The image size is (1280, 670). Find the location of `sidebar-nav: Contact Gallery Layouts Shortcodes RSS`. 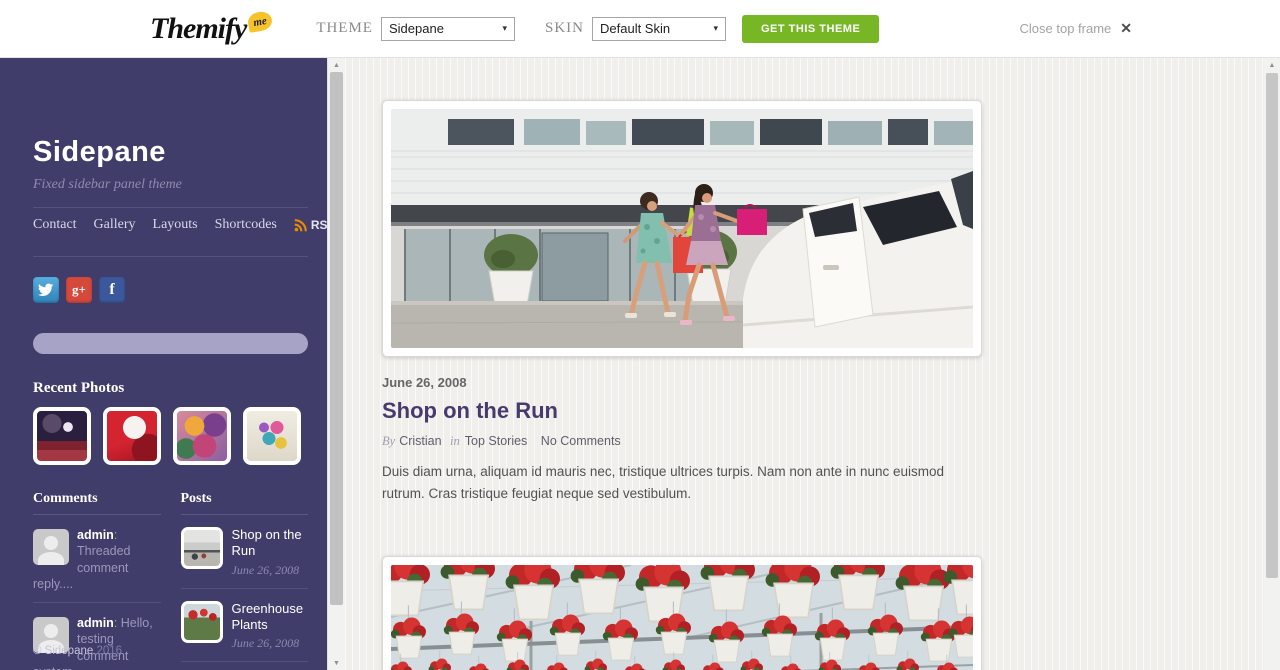

sidebar-nav: Contact Gallery Layouts Shortcodes RSS is located at coordinates (180, 225).